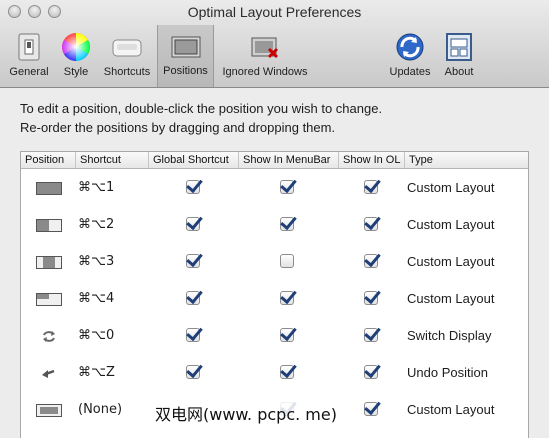 The image size is (549, 438). What do you see at coordinates (48, 373) in the screenshot?
I see `undo-arrow-icon` at bounding box center [48, 373].